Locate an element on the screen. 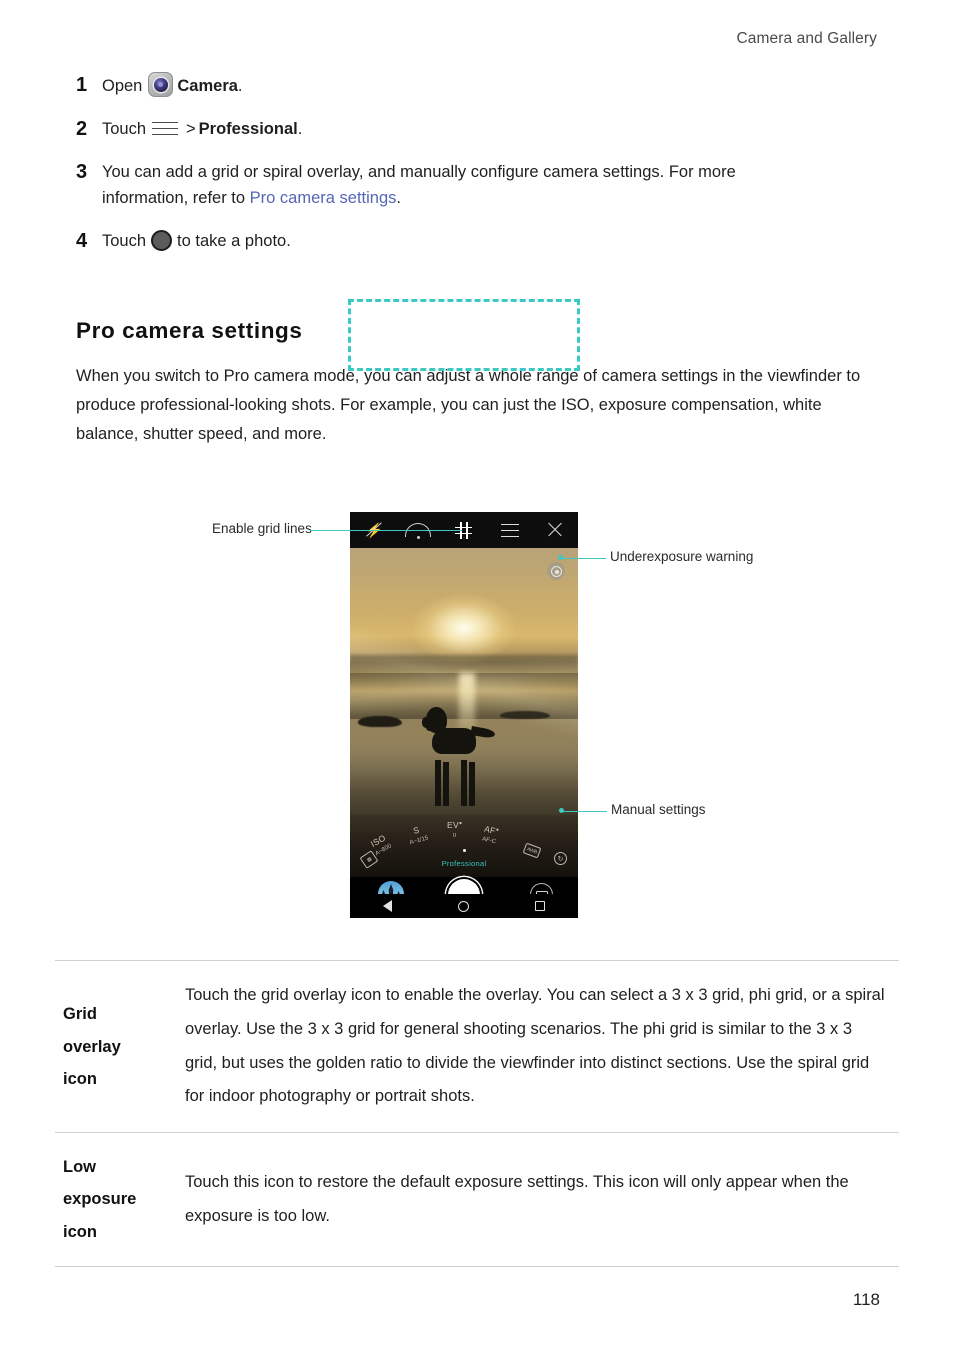 This screenshot has width=954, height=1352. step-1-bold: Camera is located at coordinates (207, 86).